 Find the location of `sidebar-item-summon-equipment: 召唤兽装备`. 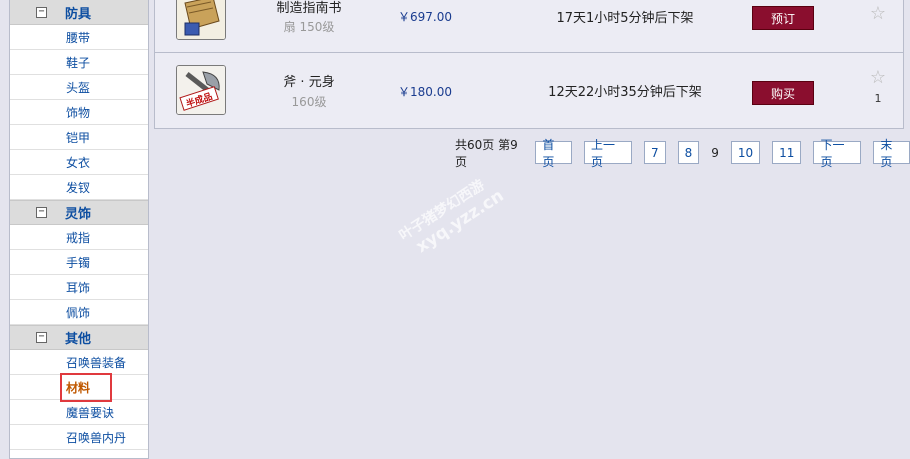

sidebar-item-summon-equipment: 召唤兽装备 is located at coordinates (79, 362).